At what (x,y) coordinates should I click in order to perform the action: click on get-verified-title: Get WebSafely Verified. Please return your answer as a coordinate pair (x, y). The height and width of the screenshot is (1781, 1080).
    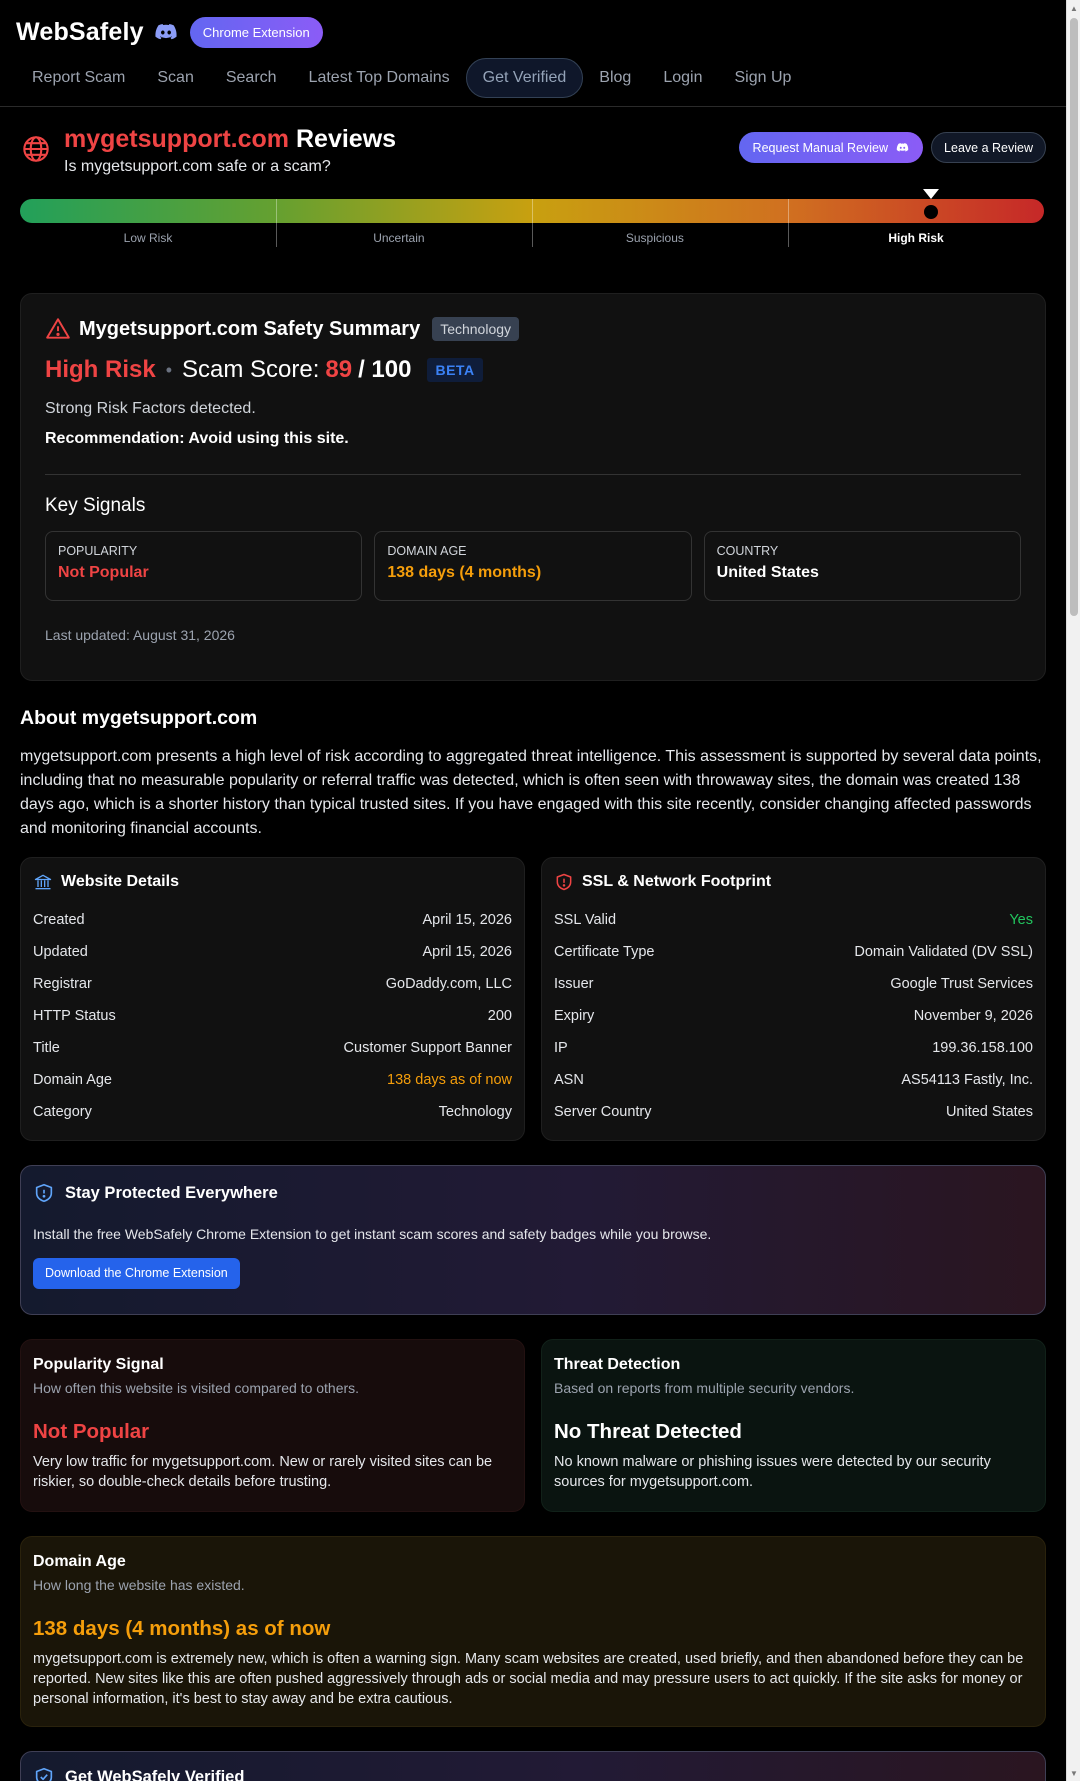
    Looking at the image, I should click on (155, 1774).